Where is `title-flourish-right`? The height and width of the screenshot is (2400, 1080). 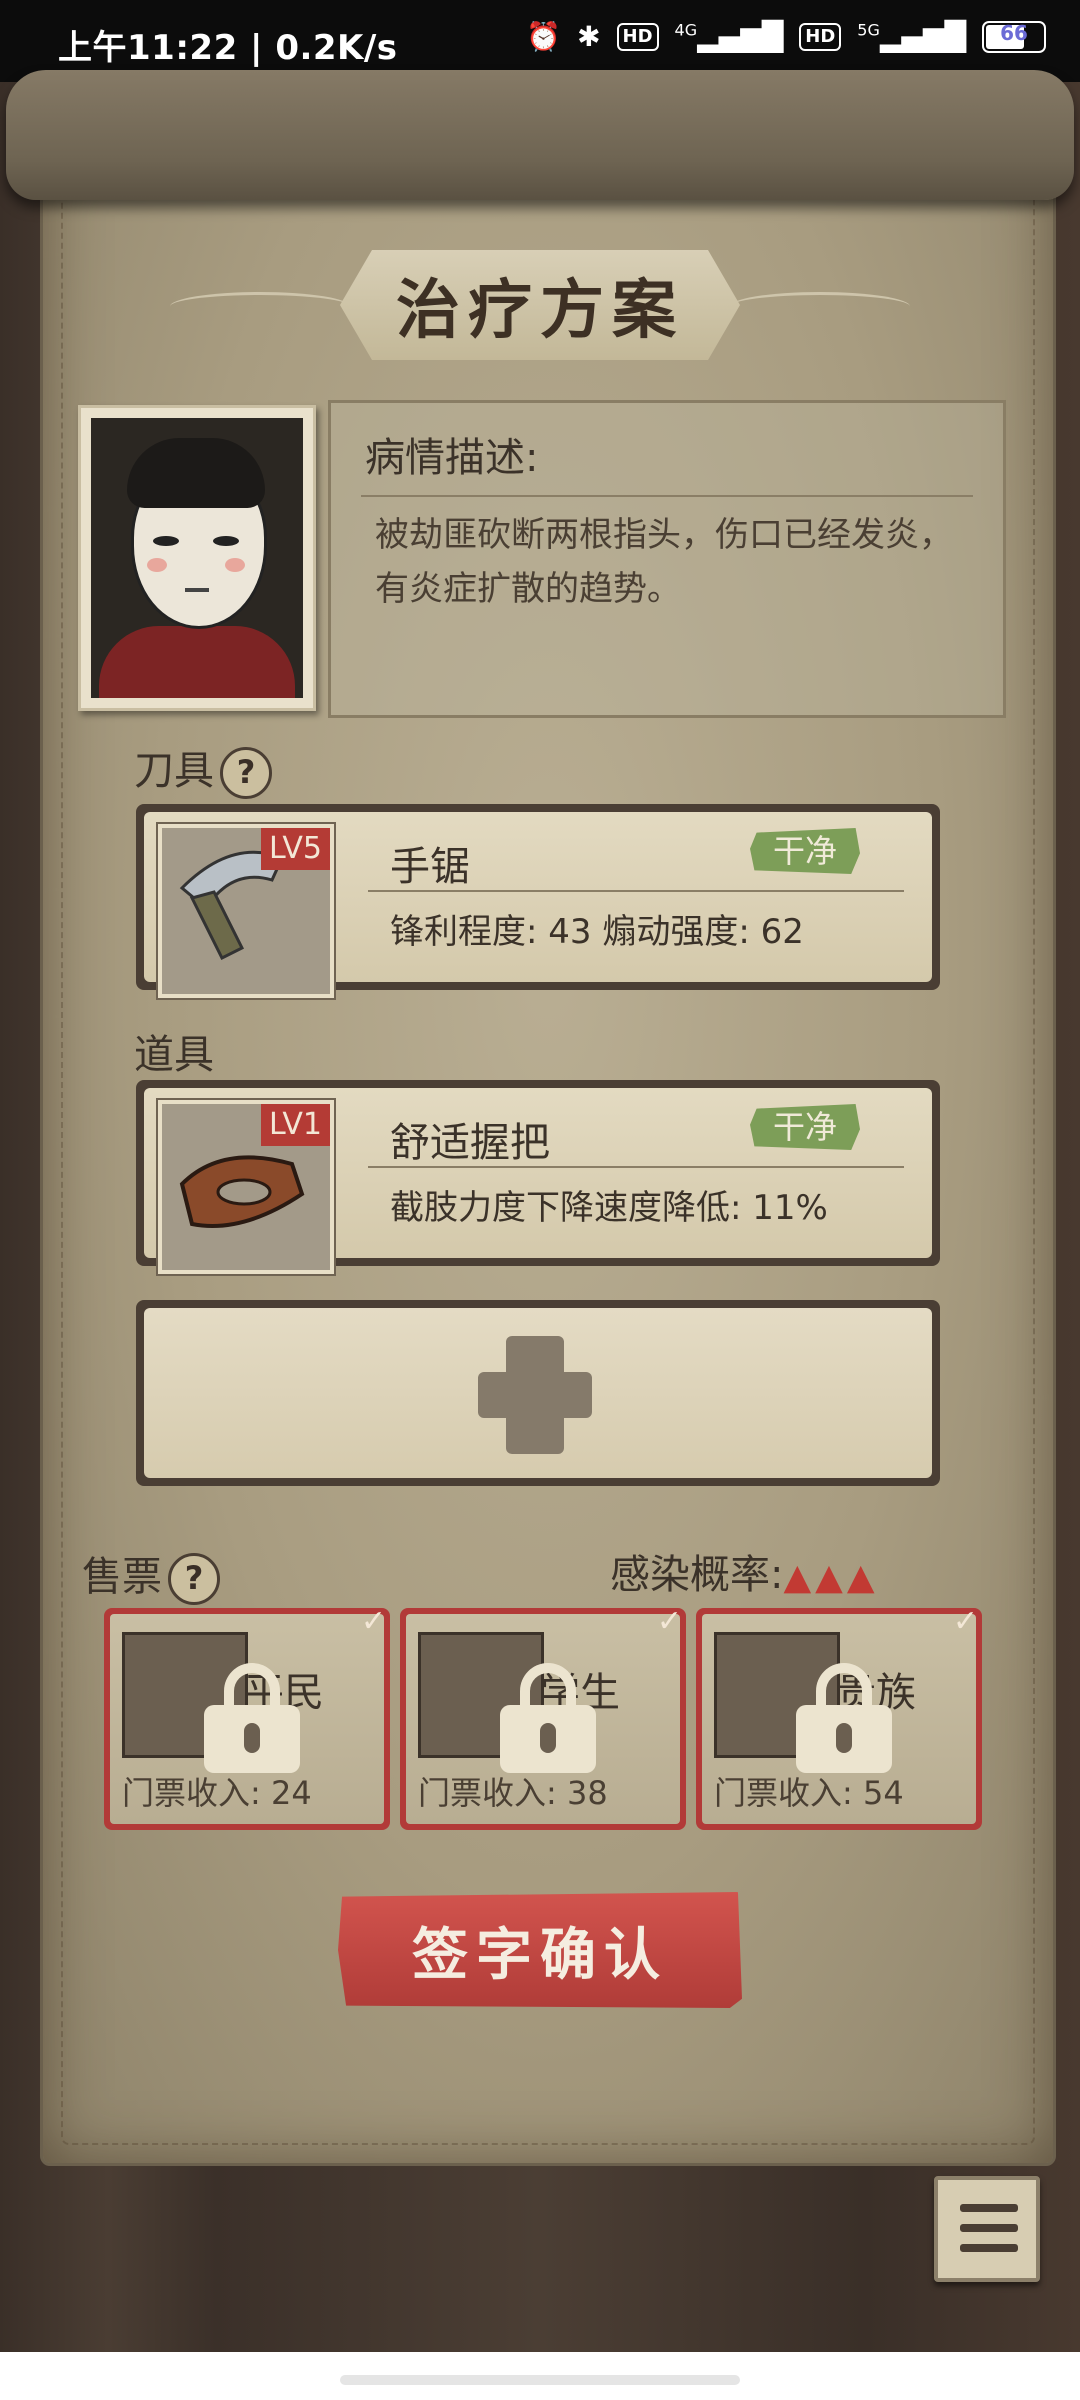
title-flourish-right is located at coordinates (820, 306).